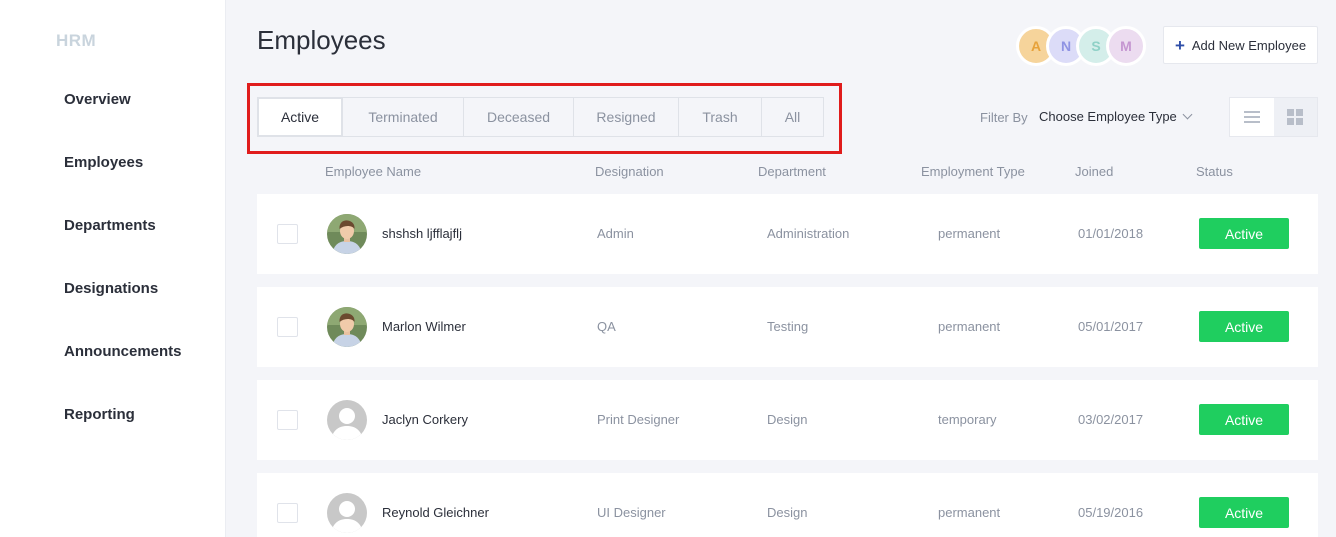 Image resolution: width=1336 pixels, height=537 pixels. Describe the element at coordinates (1187, 114) in the screenshot. I see `chevron-down-icon` at that location.